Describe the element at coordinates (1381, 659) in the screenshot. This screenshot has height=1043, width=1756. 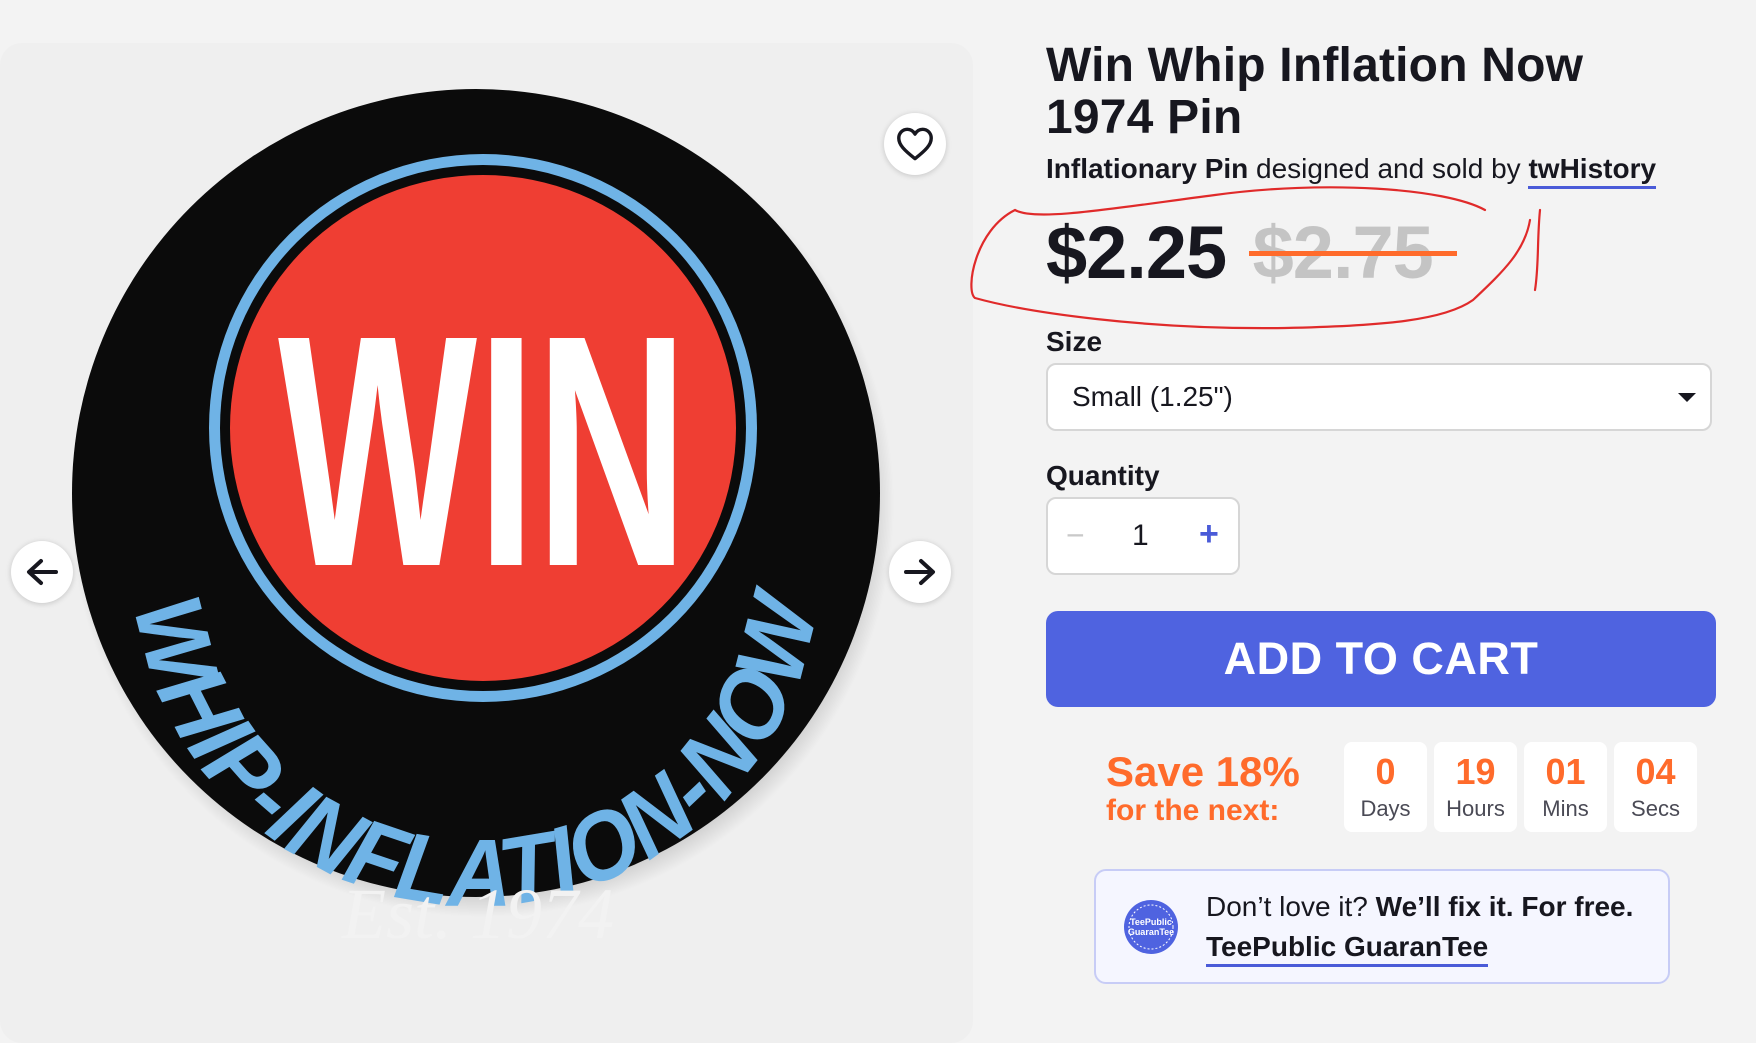
I see `add-to-cart-button: ADD TO CART` at that location.